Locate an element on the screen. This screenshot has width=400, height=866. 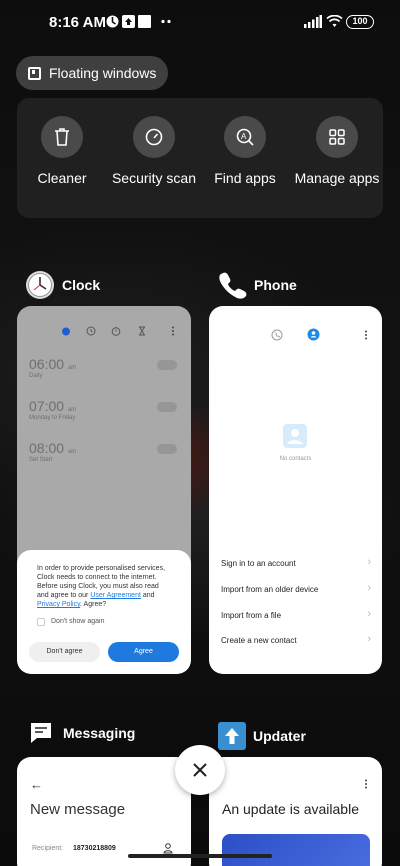
create-contact-item: Create a new contact is located at coordinates (296, 639).